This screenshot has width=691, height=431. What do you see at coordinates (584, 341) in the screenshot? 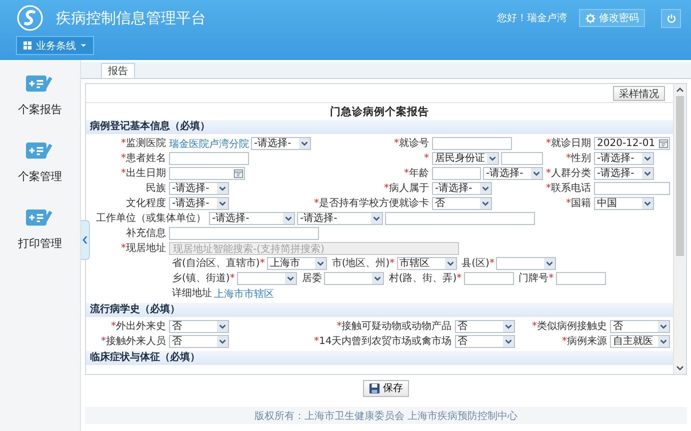
I see `field-label: *病例来源` at bounding box center [584, 341].